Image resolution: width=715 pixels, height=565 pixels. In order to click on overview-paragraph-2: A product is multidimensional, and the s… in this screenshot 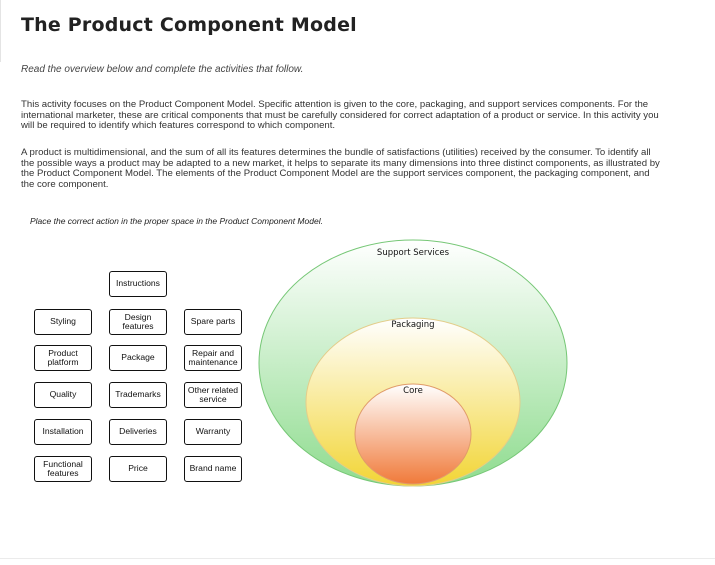, I will do `click(340, 168)`.